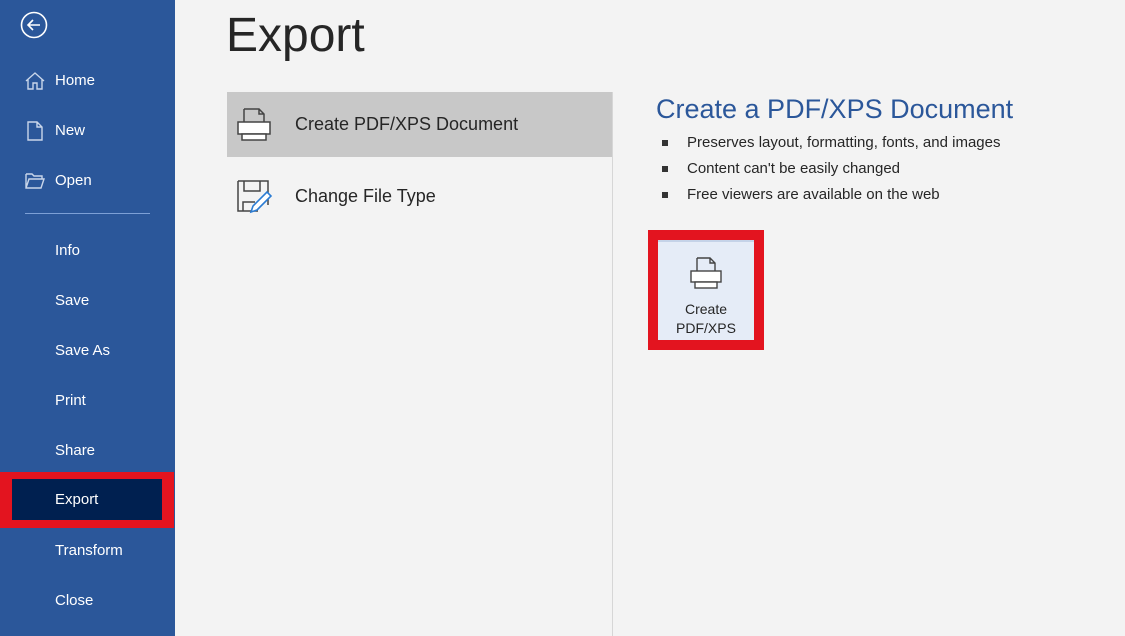 This screenshot has width=1125, height=636. I want to click on detail-title: Create a PDF/XPS Document, so click(835, 109).